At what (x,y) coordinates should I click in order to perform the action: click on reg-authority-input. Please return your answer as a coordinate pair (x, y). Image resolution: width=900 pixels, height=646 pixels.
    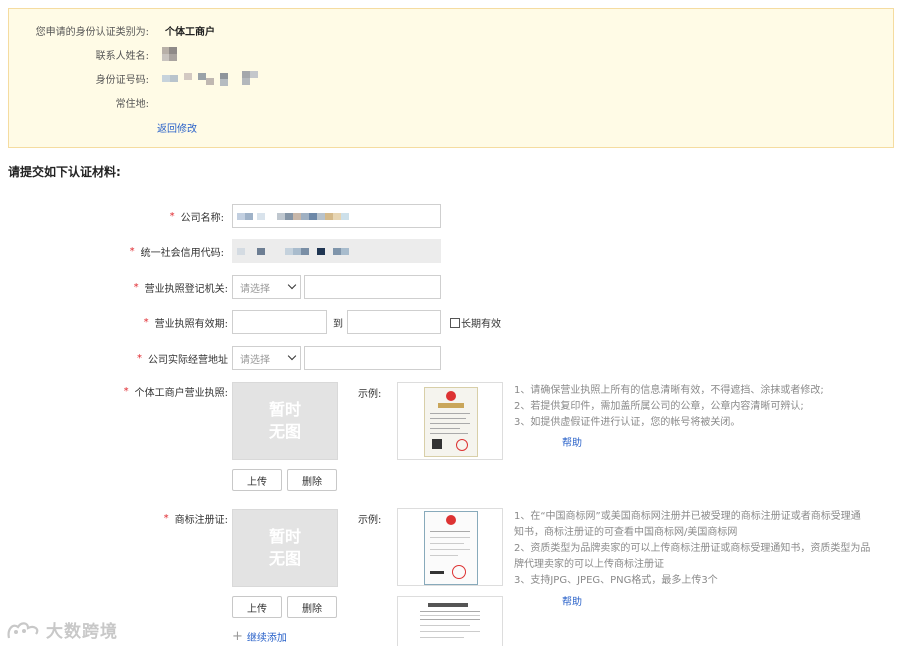
    Looking at the image, I should click on (372, 287).